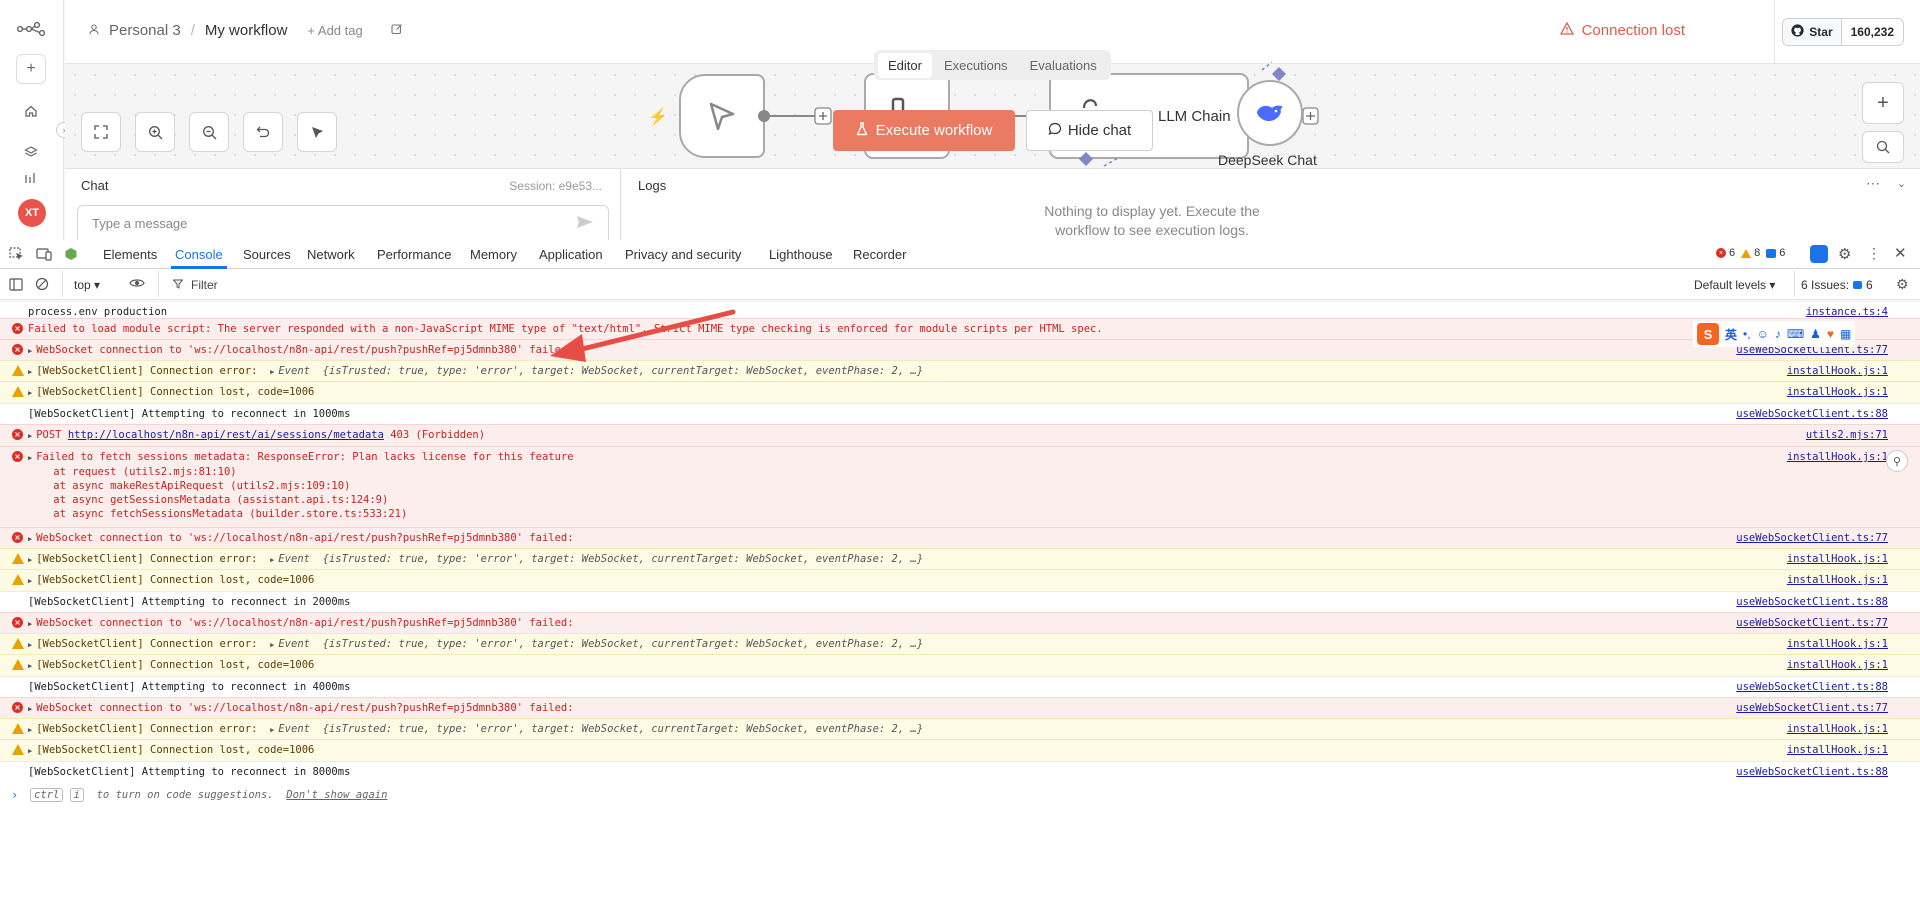  Describe the element at coordinates (879, 254) in the screenshot. I see `tab-recorder: Recorder` at that location.